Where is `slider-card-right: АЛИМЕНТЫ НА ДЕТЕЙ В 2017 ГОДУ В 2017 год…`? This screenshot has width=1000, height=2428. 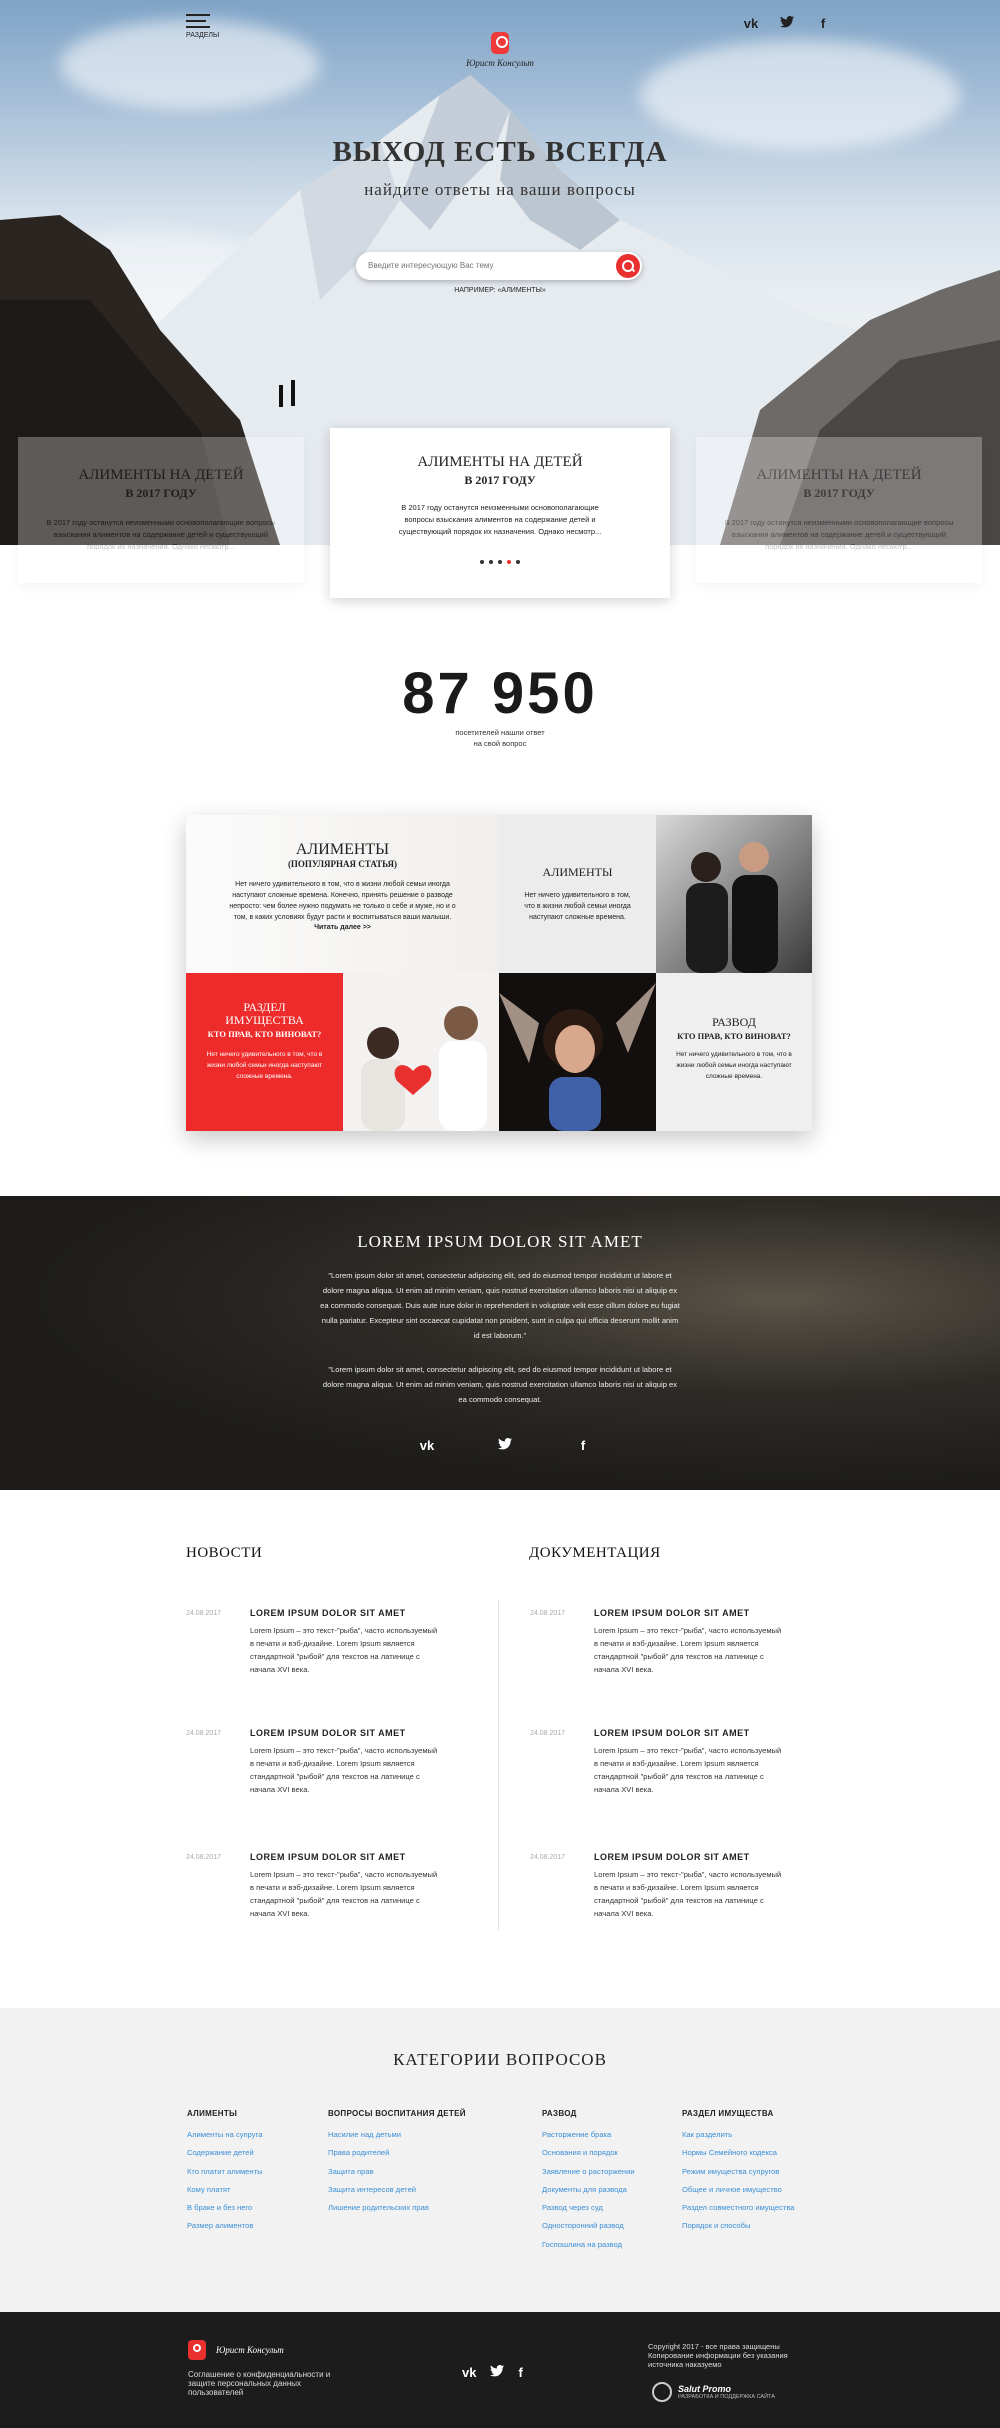 slider-card-right: АЛИМЕНТЫ НА ДЕТЕЙ В 2017 ГОДУ В 2017 год… is located at coordinates (839, 510).